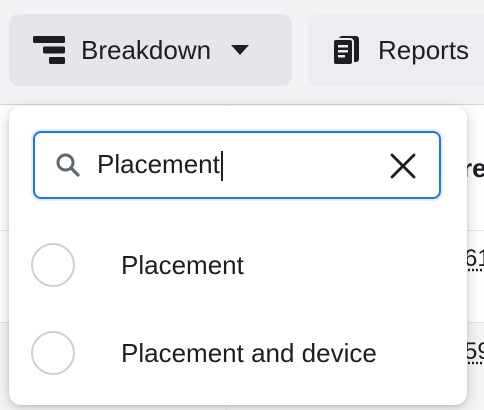  What do you see at coordinates (49, 50) in the screenshot?
I see `breakdown-icon` at bounding box center [49, 50].